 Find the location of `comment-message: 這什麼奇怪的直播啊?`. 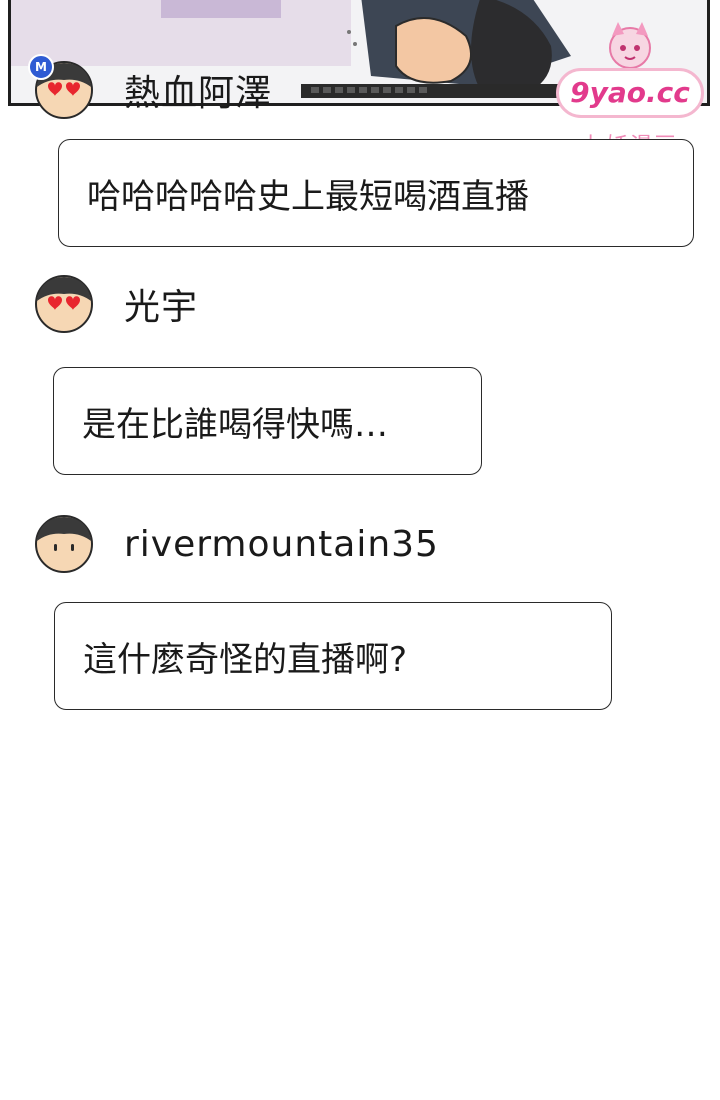

comment-message: 這什麼奇怪的直播啊? is located at coordinates (245, 659).